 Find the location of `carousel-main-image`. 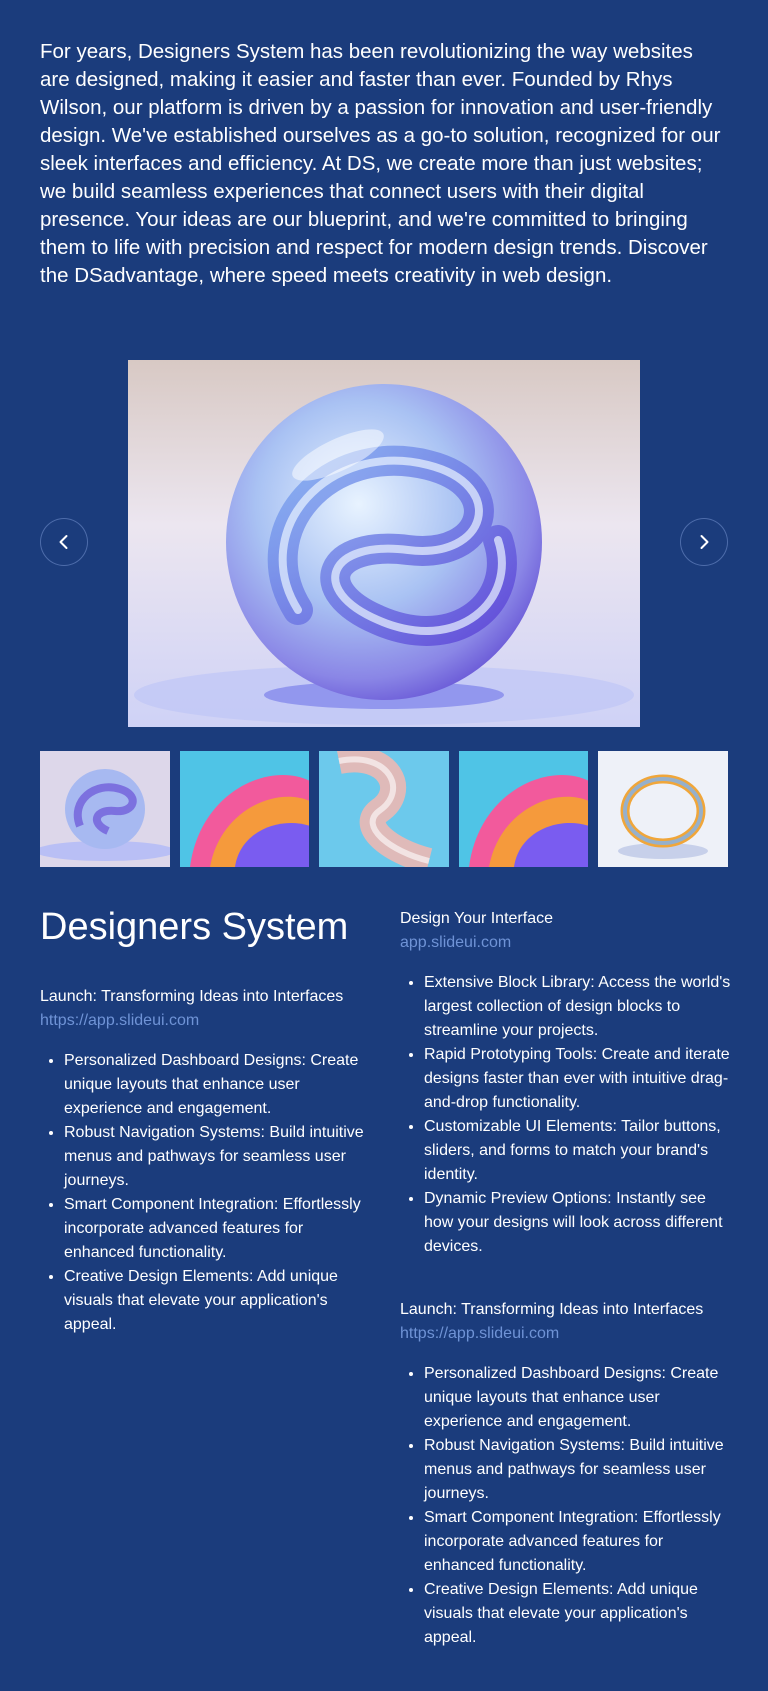

carousel-main-image is located at coordinates (384, 543).